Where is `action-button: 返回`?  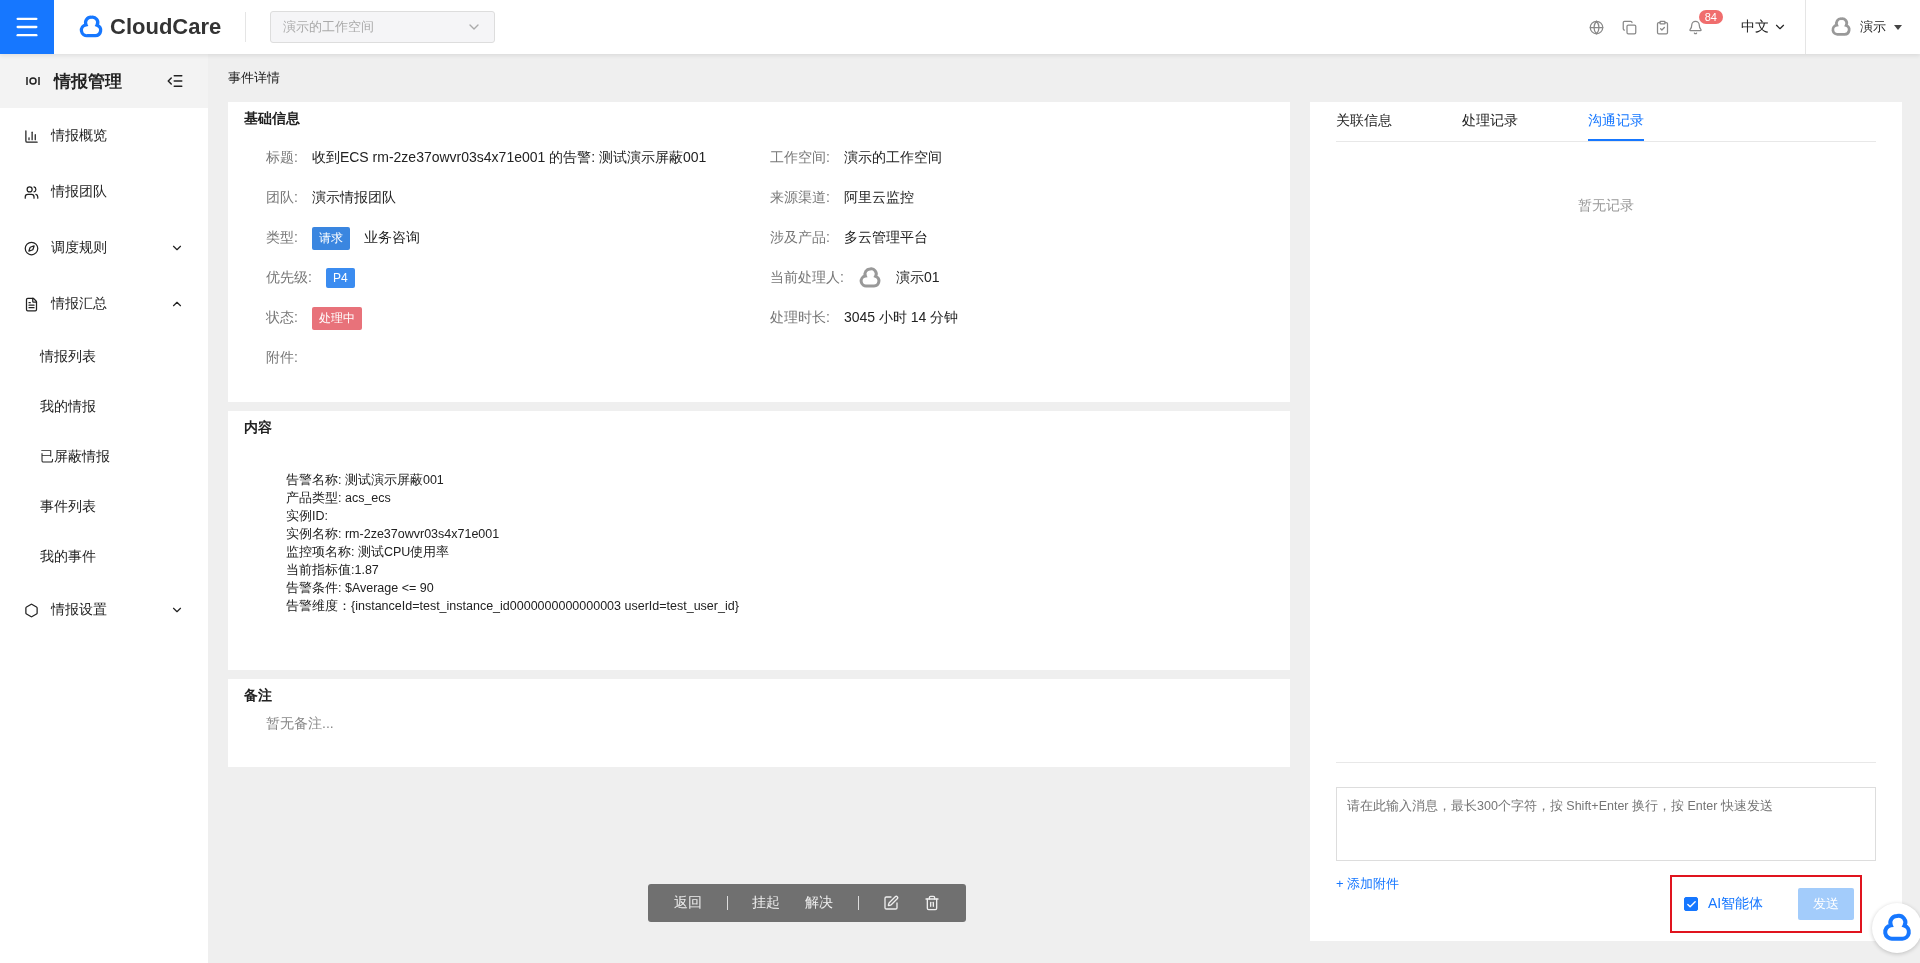
action-button: 返回 is located at coordinates (688, 903).